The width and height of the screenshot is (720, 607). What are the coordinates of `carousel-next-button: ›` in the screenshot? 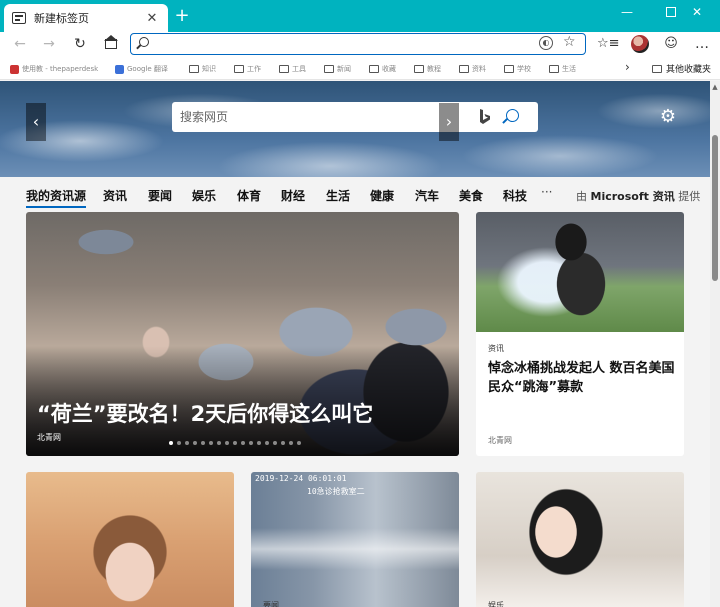 It's located at (449, 122).